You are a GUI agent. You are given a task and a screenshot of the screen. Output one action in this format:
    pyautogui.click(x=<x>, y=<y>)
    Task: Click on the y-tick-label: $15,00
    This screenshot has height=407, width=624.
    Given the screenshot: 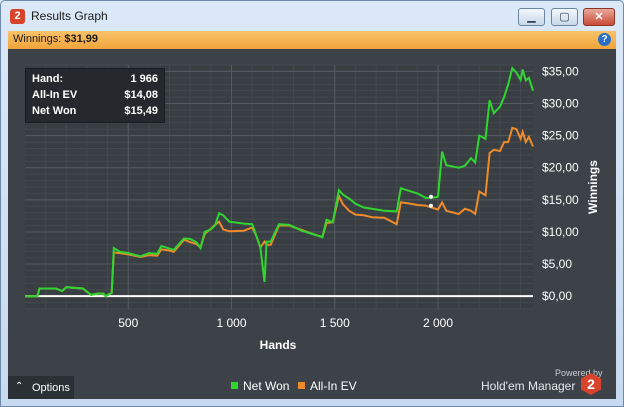 What is the action you would take?
    pyautogui.click(x=560, y=200)
    